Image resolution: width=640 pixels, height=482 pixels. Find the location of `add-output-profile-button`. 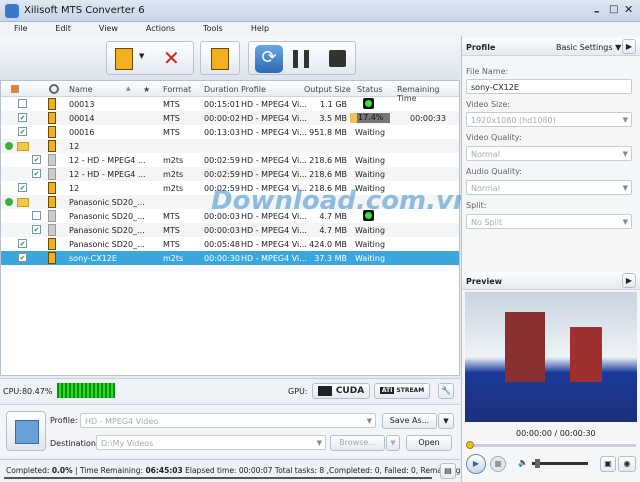

add-output-profile-button is located at coordinates (220, 59).